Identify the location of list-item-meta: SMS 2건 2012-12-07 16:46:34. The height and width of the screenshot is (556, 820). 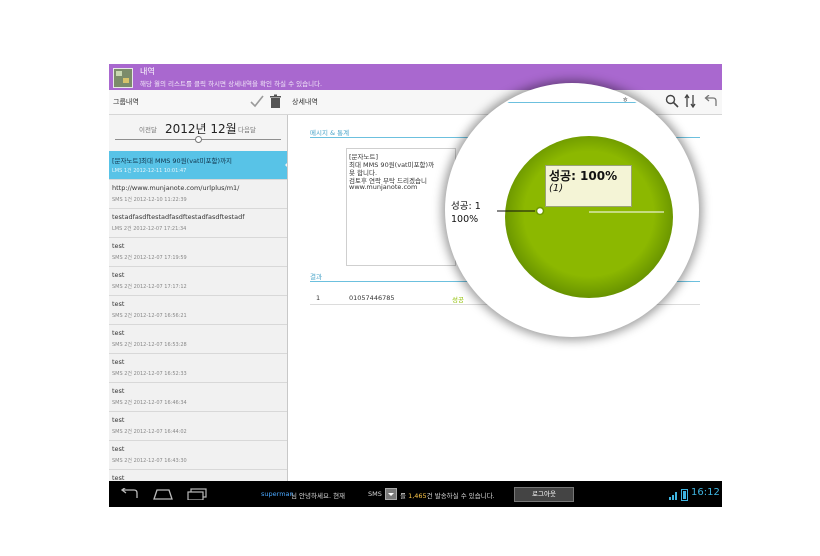
(149, 403).